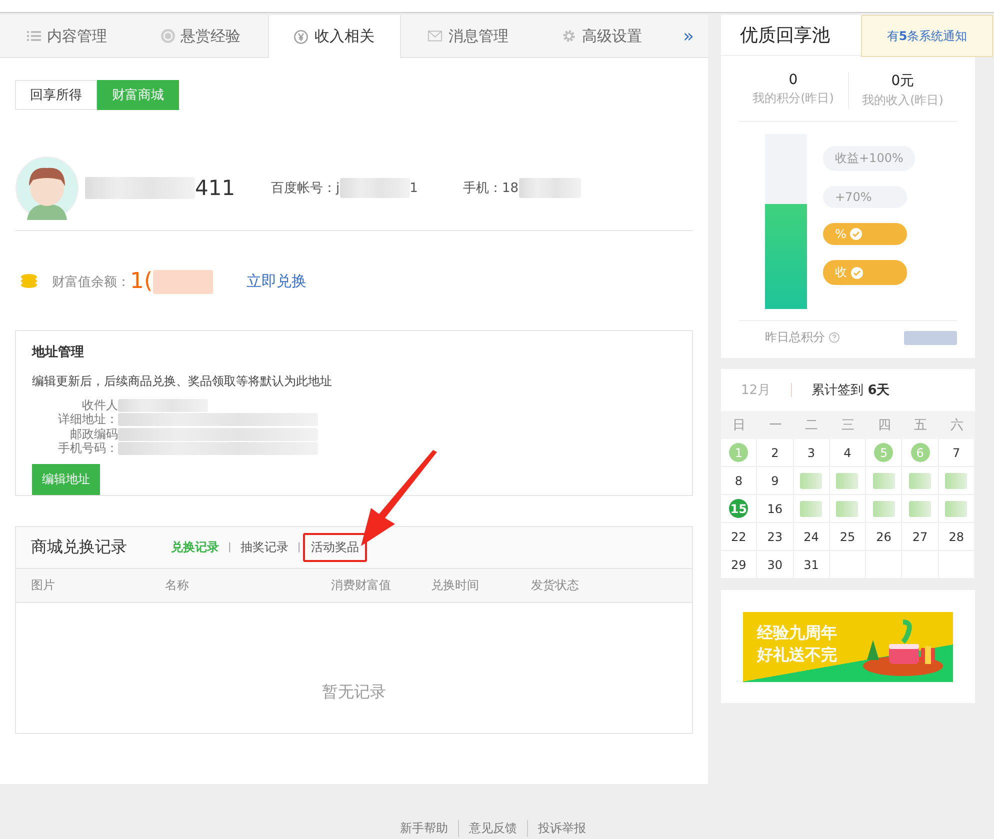 The height and width of the screenshot is (839, 994). I want to click on banner-text: 经验九周年, so click(797, 633).